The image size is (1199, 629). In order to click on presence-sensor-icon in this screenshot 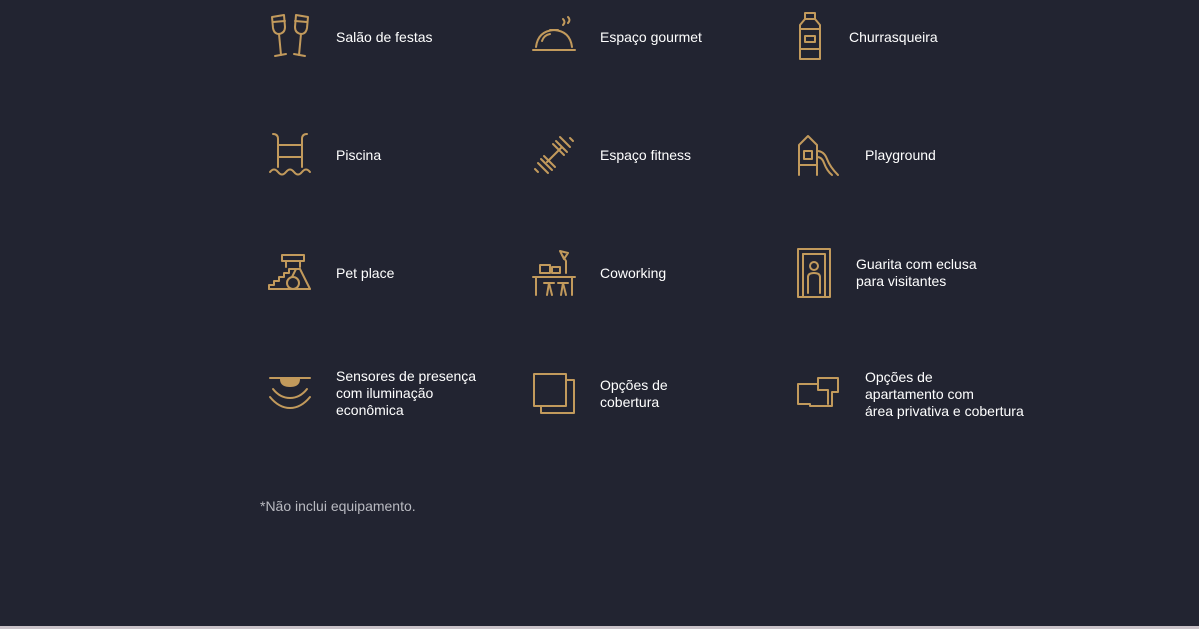, I will do `click(290, 393)`.